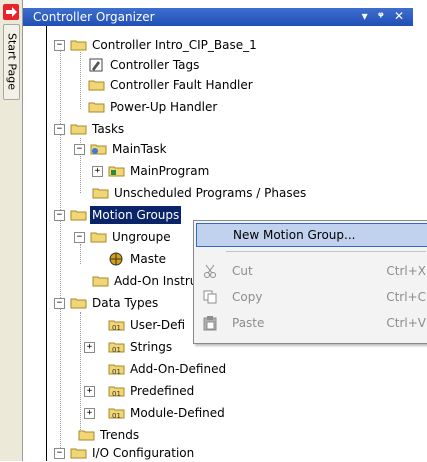  What do you see at coordinates (210, 193) in the screenshot?
I see `tree-label: Unscheduled Programs / Phases` at bounding box center [210, 193].